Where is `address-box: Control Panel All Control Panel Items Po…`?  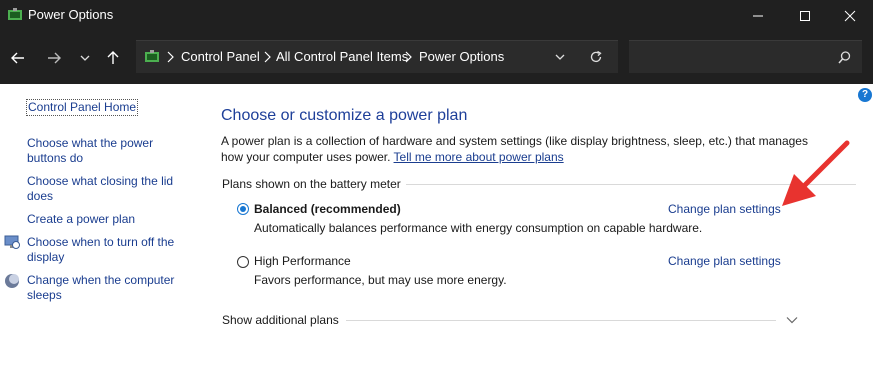
address-box: Control Panel All Control Panel Items Po… is located at coordinates (377, 56).